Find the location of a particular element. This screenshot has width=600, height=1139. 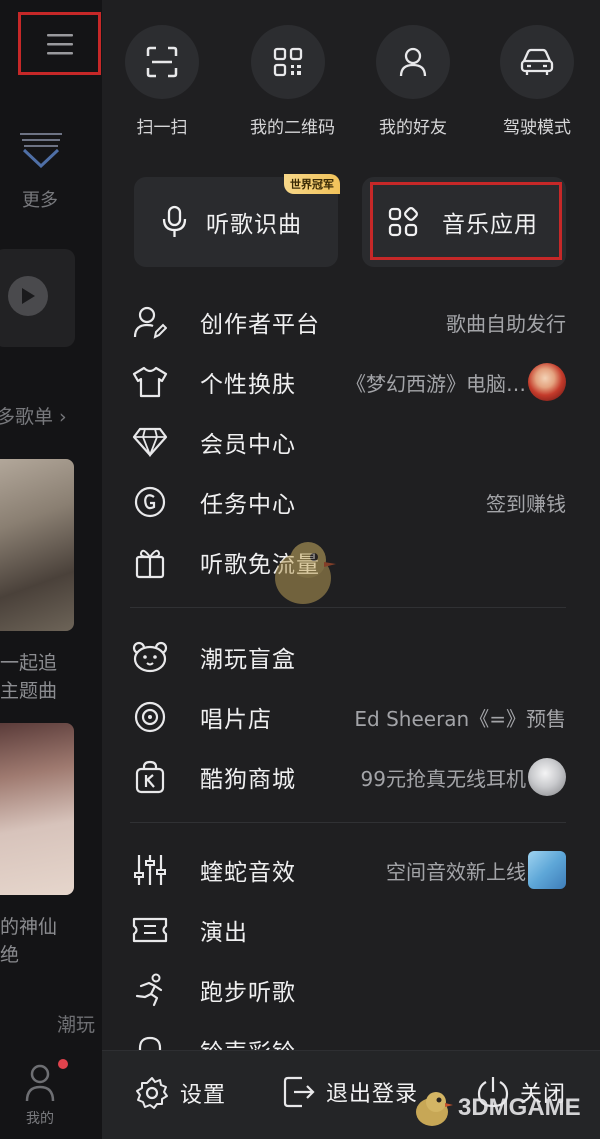

friend-icon is located at coordinates (413, 62).